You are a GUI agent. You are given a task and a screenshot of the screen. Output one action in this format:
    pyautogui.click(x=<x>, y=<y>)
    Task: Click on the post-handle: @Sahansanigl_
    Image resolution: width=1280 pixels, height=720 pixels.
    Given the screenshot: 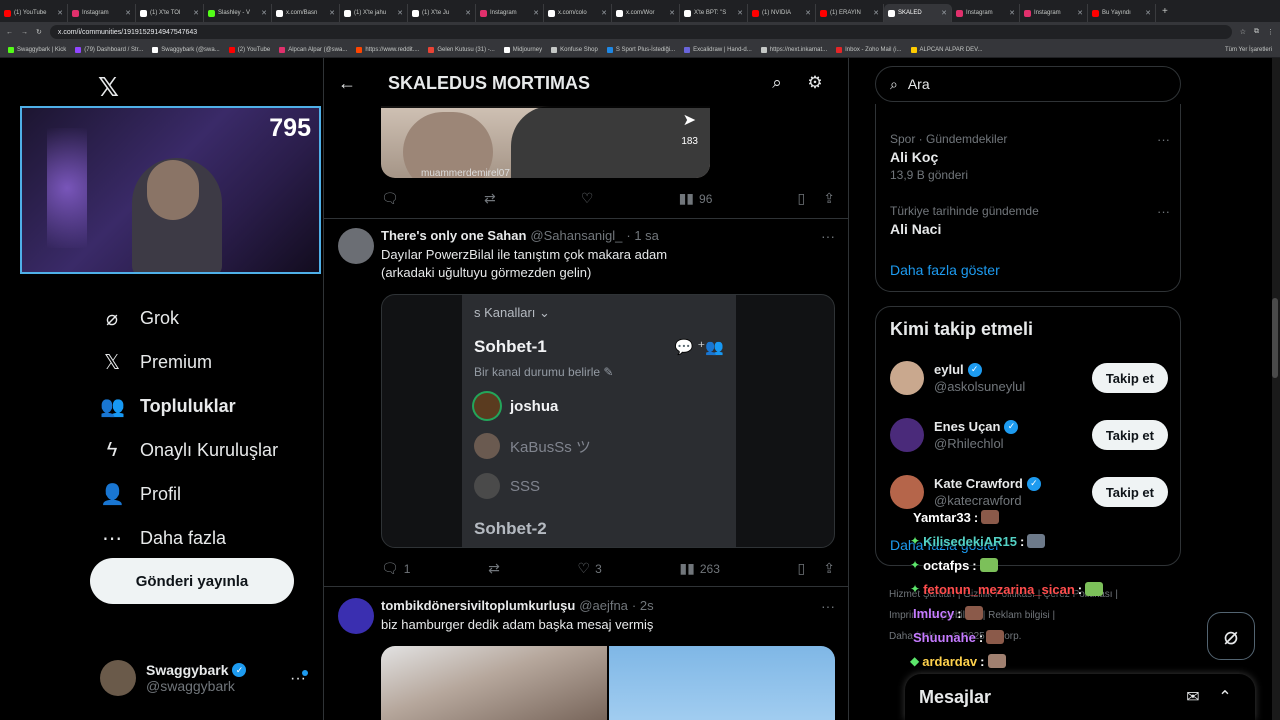 What is the action you would take?
    pyautogui.click(x=576, y=235)
    